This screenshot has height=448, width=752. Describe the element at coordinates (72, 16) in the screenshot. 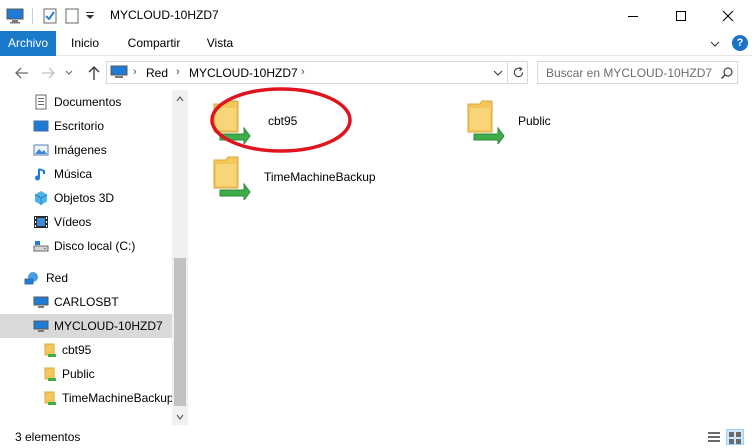

I see `new-folder-icon` at that location.